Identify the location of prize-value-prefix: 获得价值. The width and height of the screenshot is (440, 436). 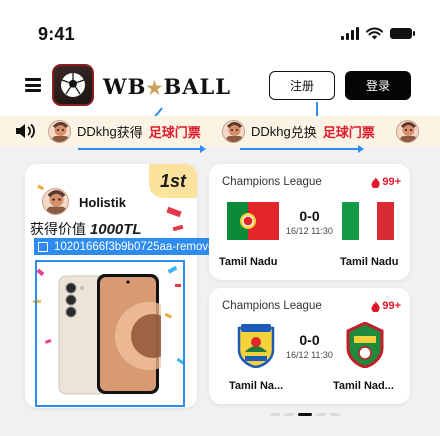
(58, 229).